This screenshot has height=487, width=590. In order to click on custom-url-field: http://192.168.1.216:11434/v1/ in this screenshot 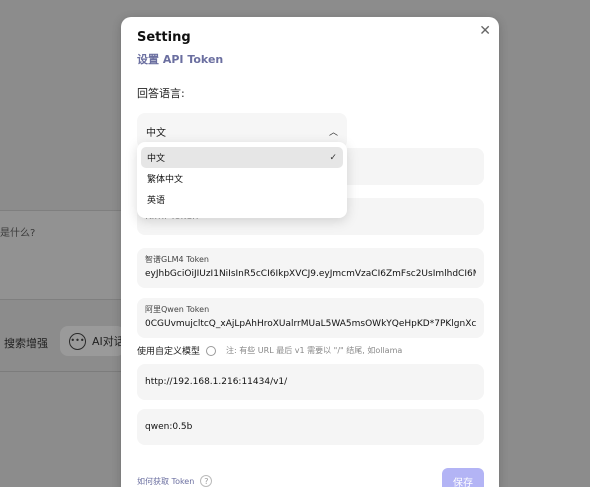, I will do `click(310, 382)`.